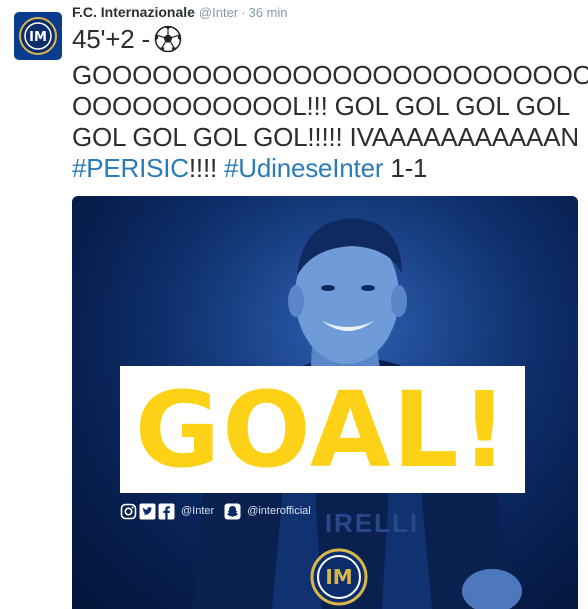 The image size is (588, 609). What do you see at coordinates (206, 168) in the screenshot?
I see `exclamations-text: !!!!` at bounding box center [206, 168].